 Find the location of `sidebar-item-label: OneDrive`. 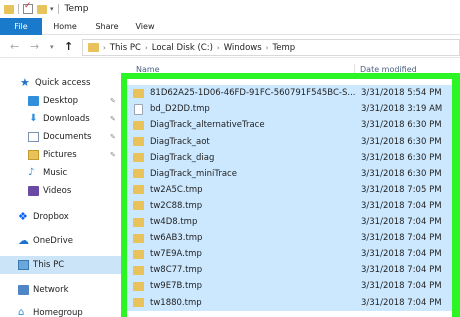

sidebar-item-label: OneDrive is located at coordinates (53, 241).